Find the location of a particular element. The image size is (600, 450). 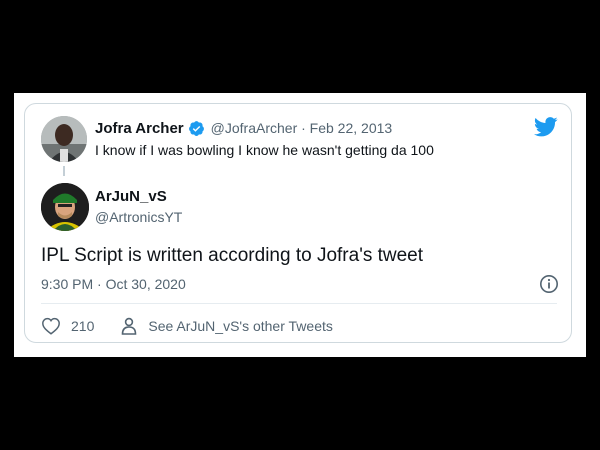

tweet-actions-bar: 210 See ArJuN_vS's other Tweets is located at coordinates (187, 326).